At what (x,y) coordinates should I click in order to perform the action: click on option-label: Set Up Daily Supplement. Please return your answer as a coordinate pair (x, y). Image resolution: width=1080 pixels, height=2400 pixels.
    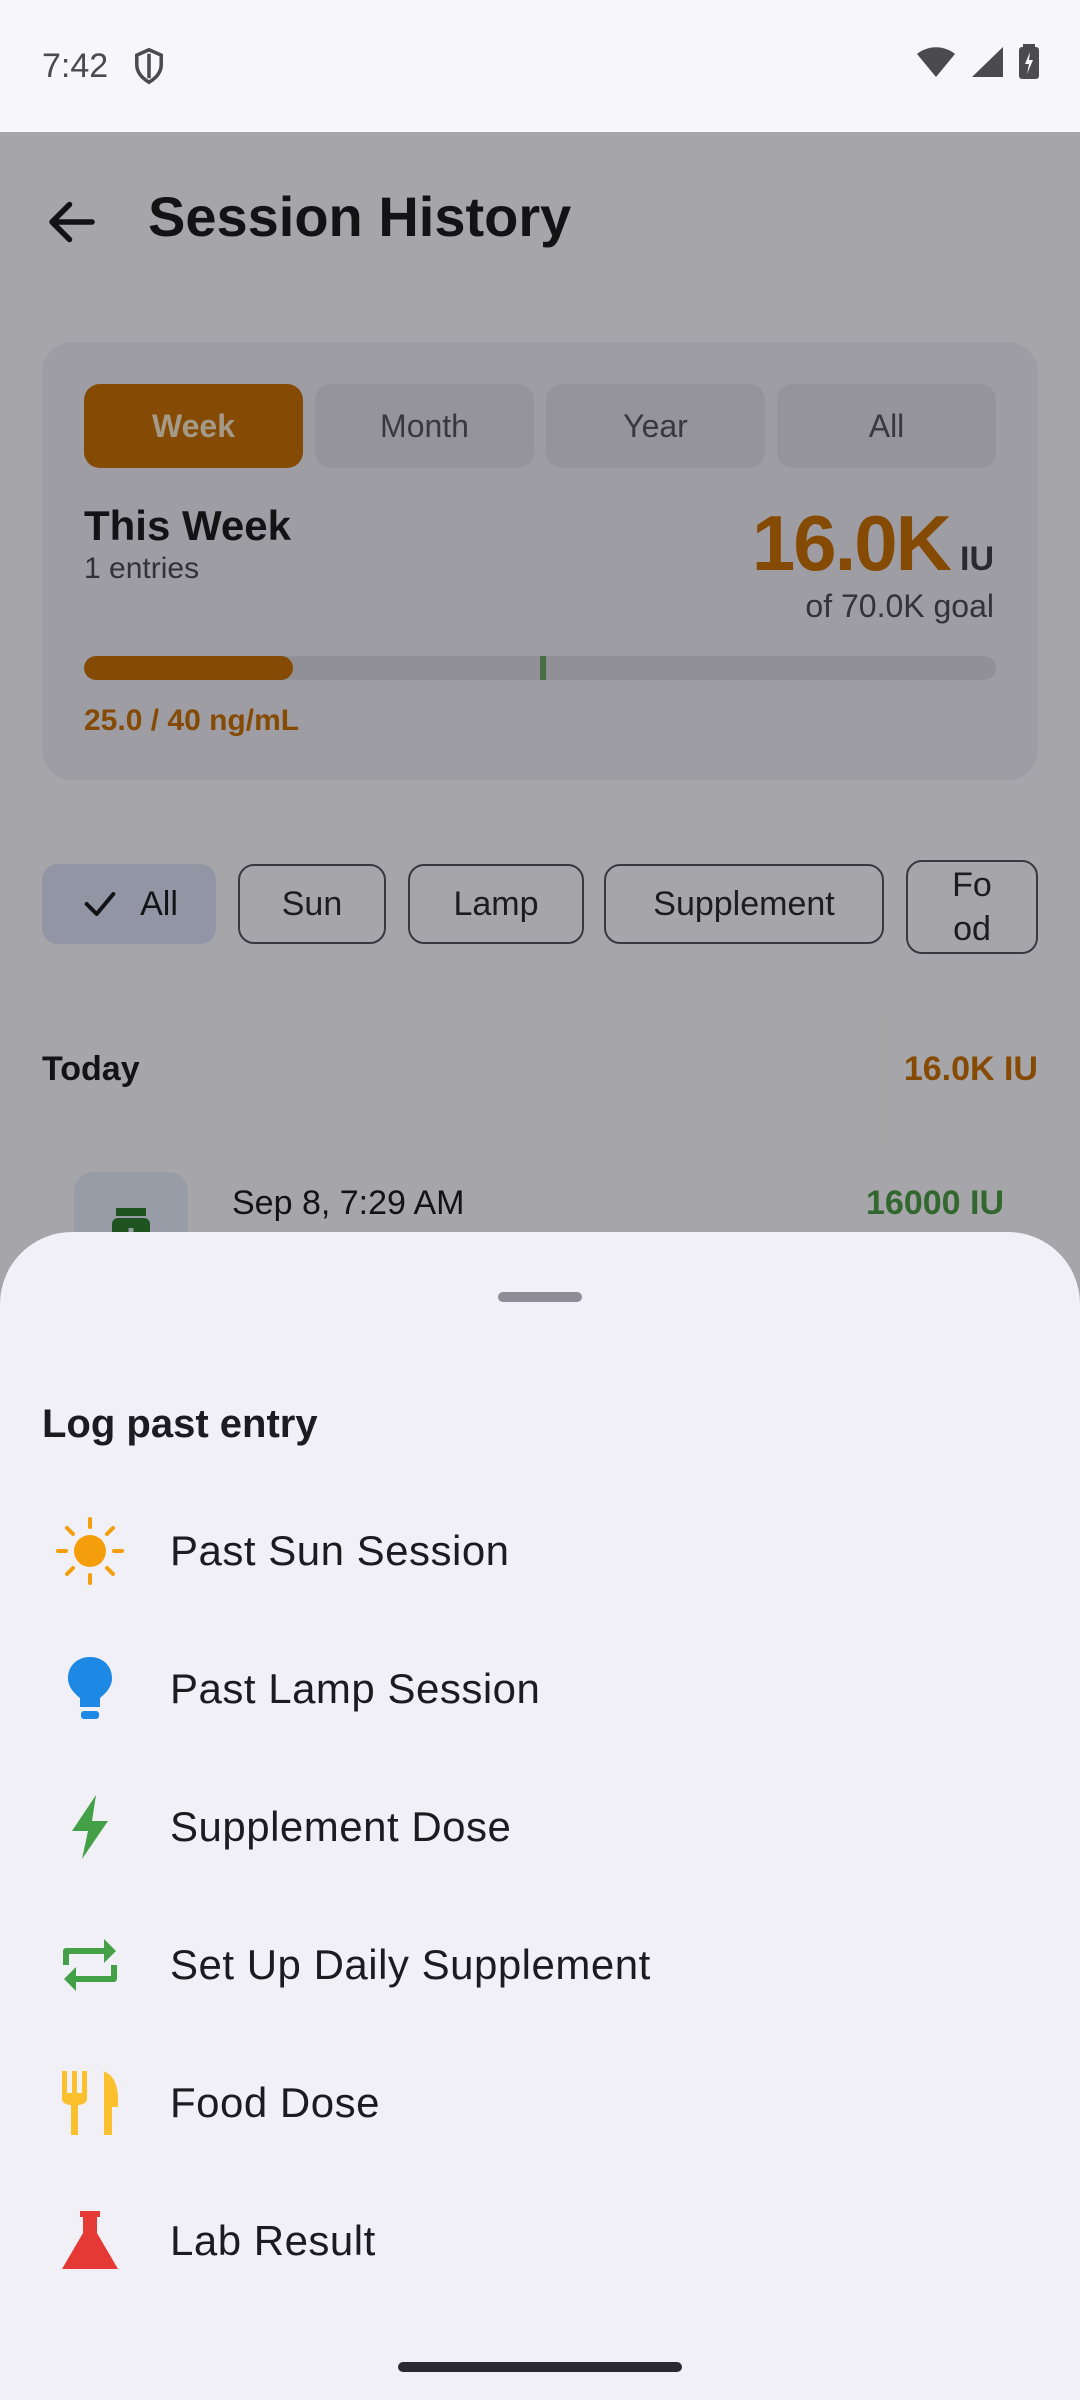
    Looking at the image, I should click on (410, 1964).